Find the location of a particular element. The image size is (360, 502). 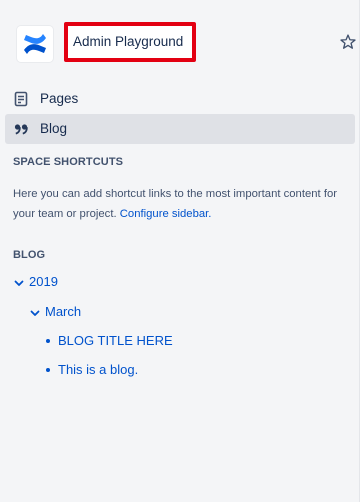

shortcuts-heading: SPACE SHORTCUTS is located at coordinates (68, 162).